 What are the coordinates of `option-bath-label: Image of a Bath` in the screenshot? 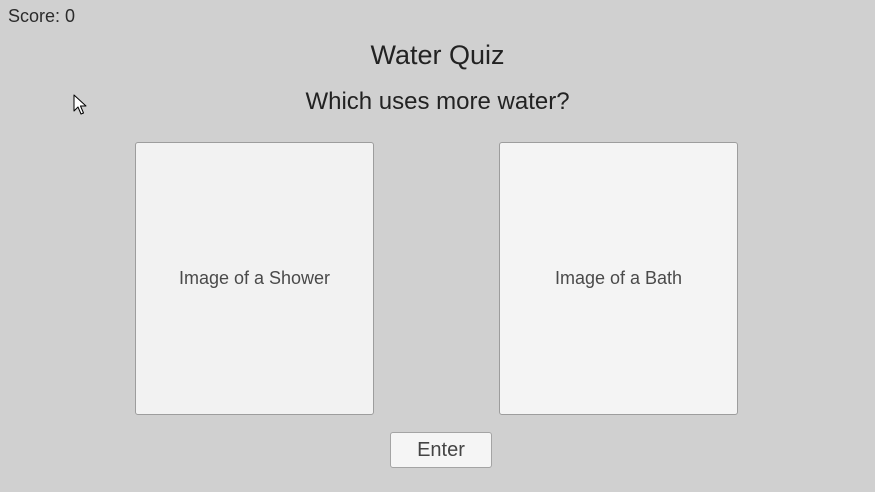 It's located at (618, 278).